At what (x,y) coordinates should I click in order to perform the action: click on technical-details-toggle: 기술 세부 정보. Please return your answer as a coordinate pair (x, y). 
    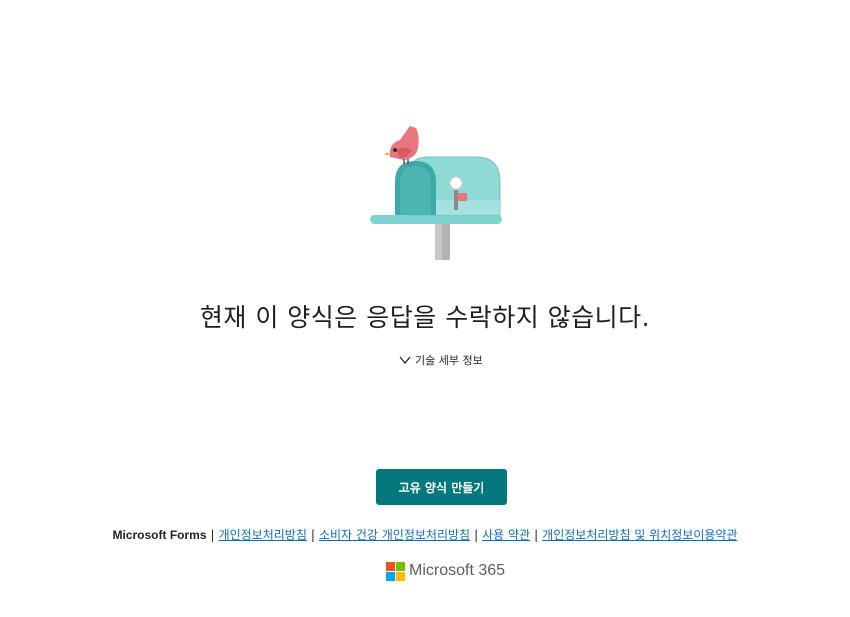
    Looking at the image, I should click on (440, 360).